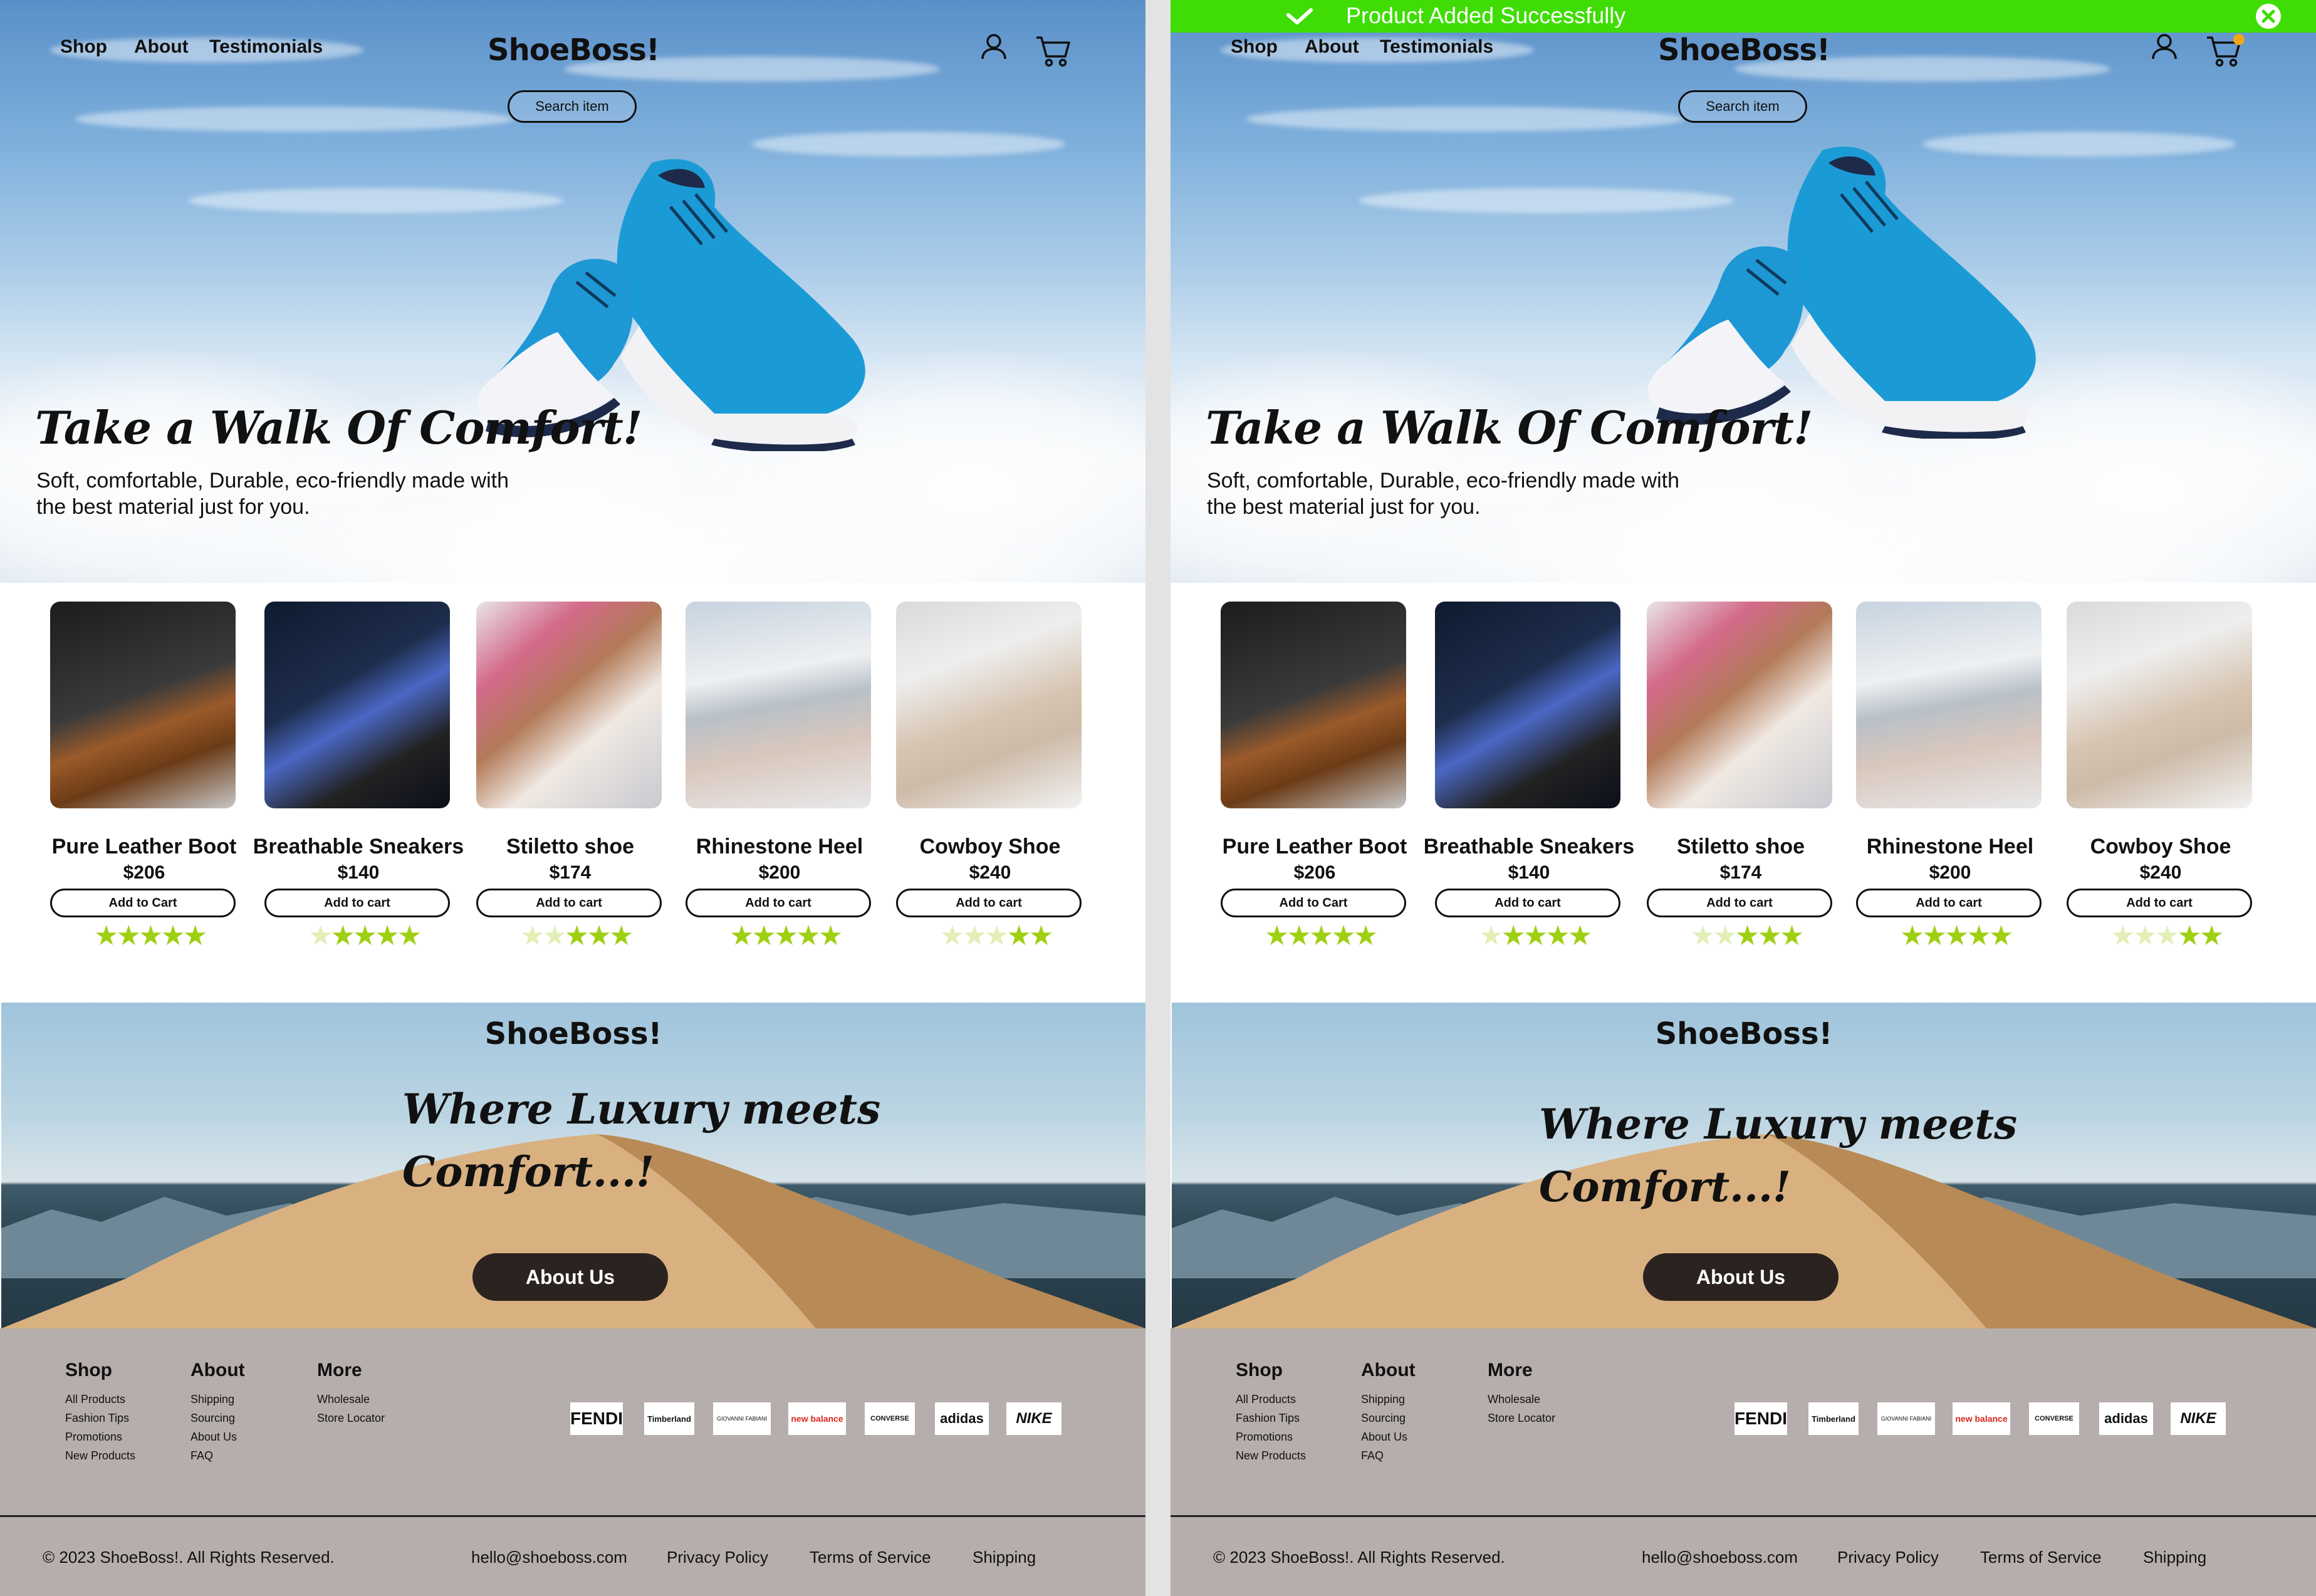  Describe the element at coordinates (2268, 16) in the screenshot. I see `close-icon` at that location.